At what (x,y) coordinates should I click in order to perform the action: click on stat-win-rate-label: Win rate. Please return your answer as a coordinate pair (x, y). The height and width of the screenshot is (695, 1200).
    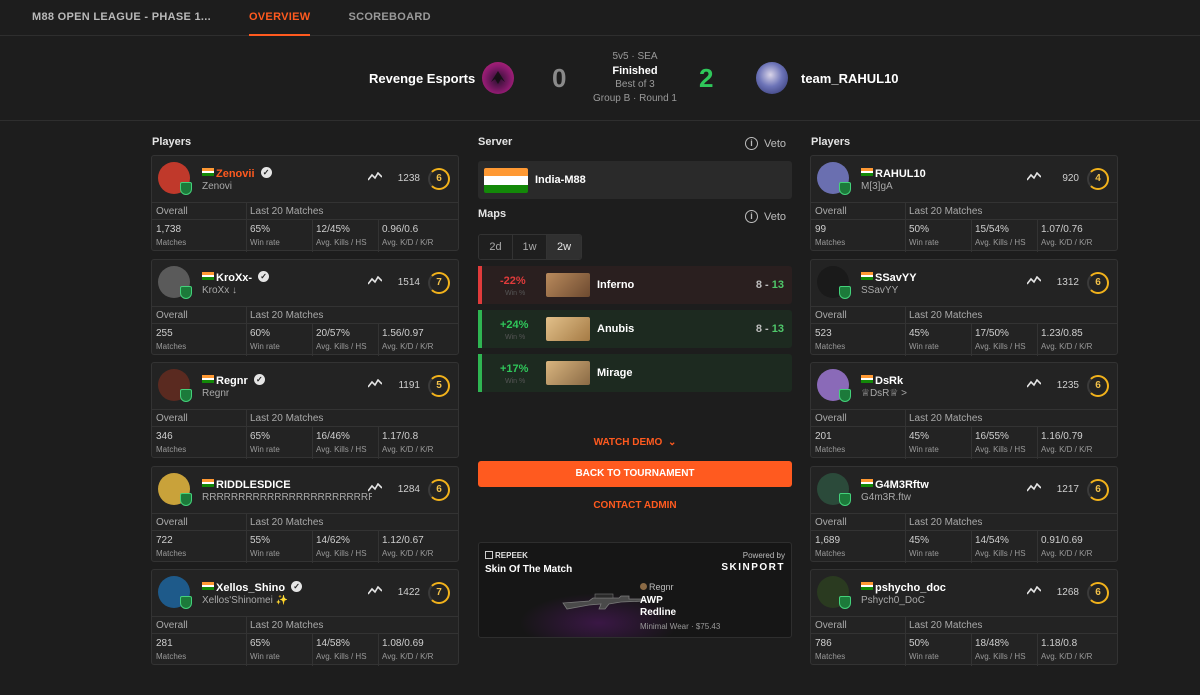
    Looking at the image, I should click on (265, 656).